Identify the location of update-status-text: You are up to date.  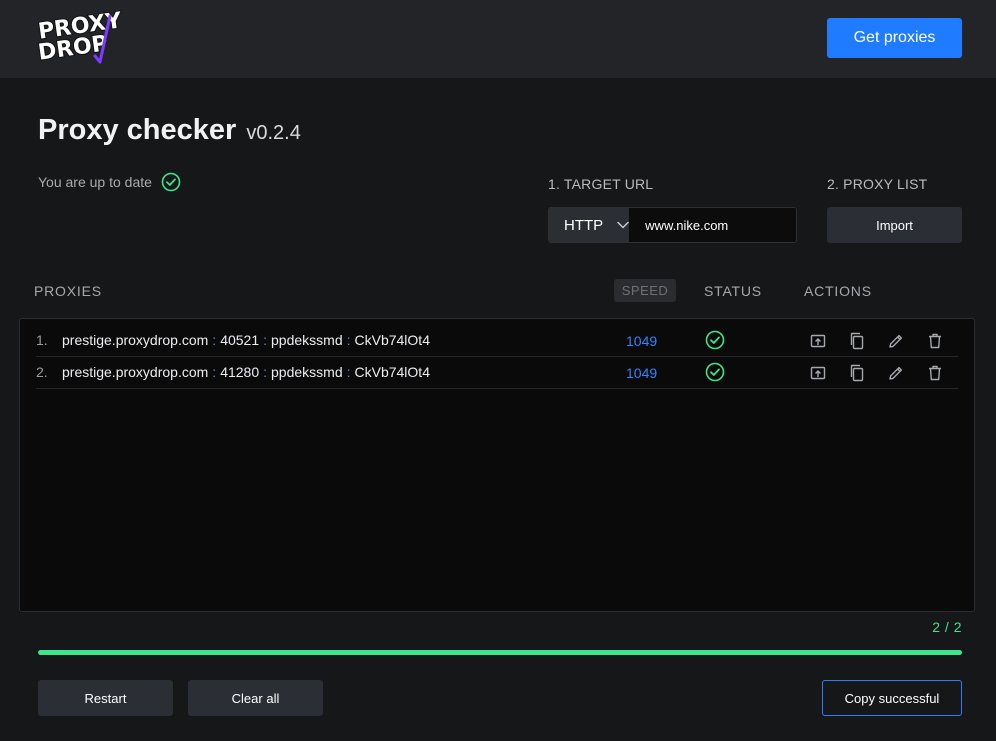
(95, 182).